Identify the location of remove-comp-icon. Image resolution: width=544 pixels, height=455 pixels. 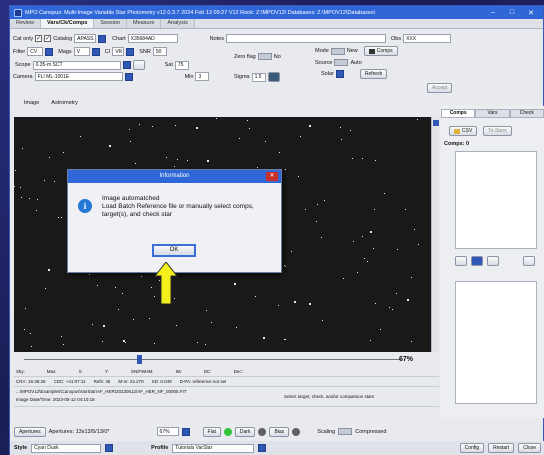
(461, 261).